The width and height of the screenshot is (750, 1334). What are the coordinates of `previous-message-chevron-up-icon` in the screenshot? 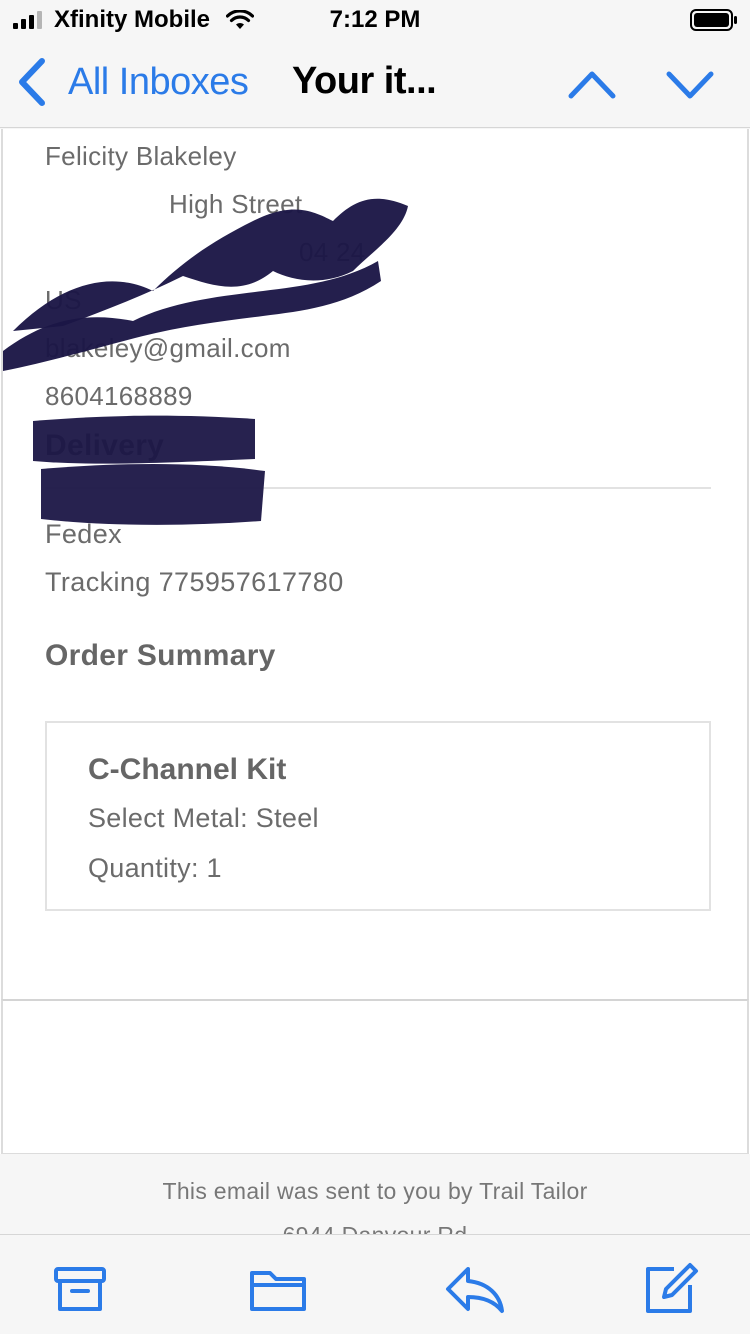 It's located at (592, 84).